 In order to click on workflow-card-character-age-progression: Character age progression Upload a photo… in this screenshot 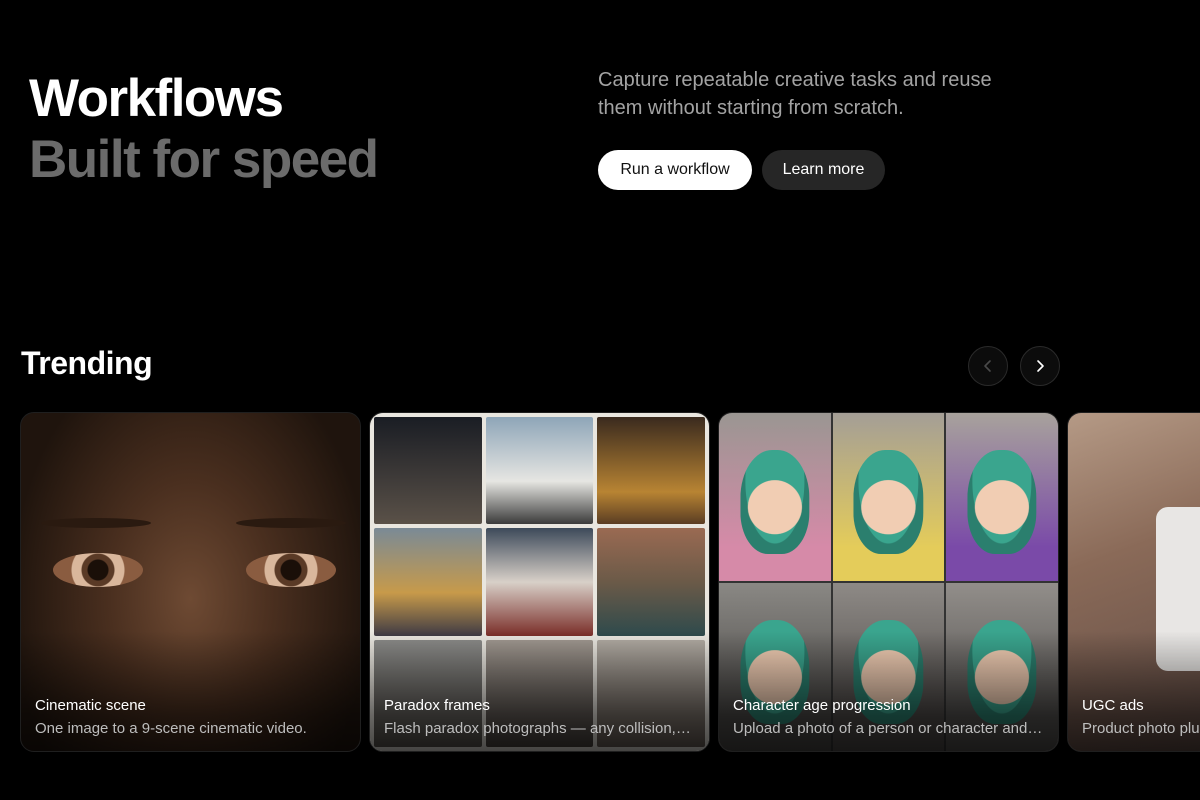, I will do `click(888, 582)`.